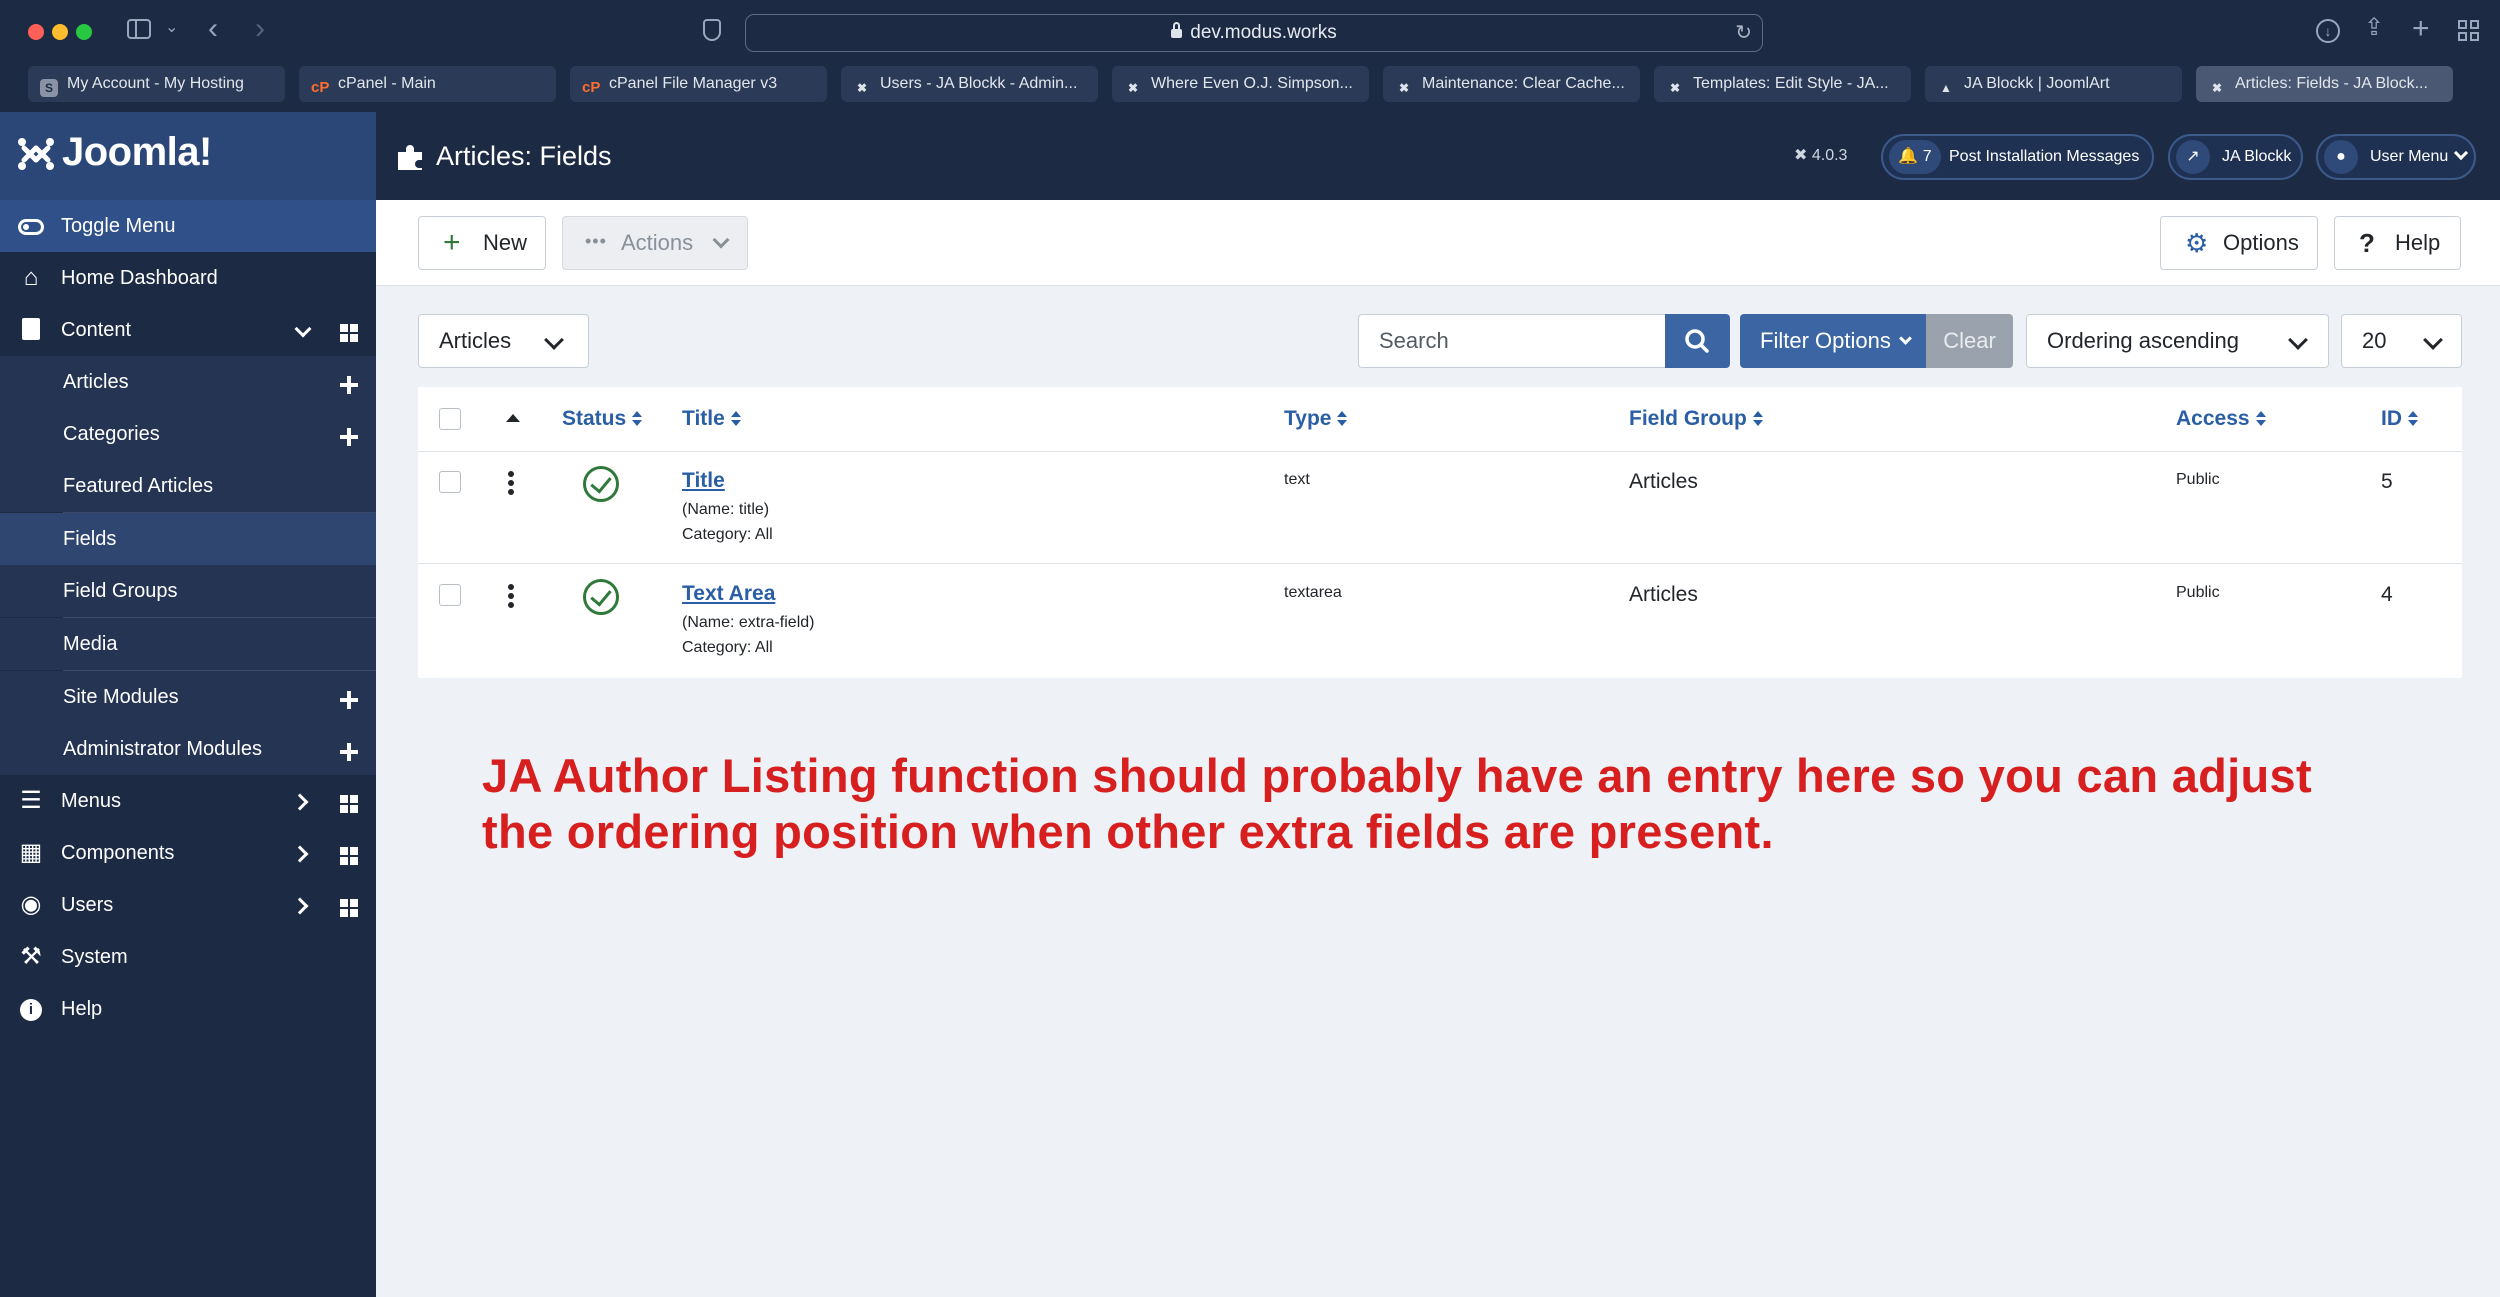 The width and height of the screenshot is (2500, 1297). What do you see at coordinates (188, 853) in the screenshot?
I see `sidebar-item-components: ▦ Components` at bounding box center [188, 853].